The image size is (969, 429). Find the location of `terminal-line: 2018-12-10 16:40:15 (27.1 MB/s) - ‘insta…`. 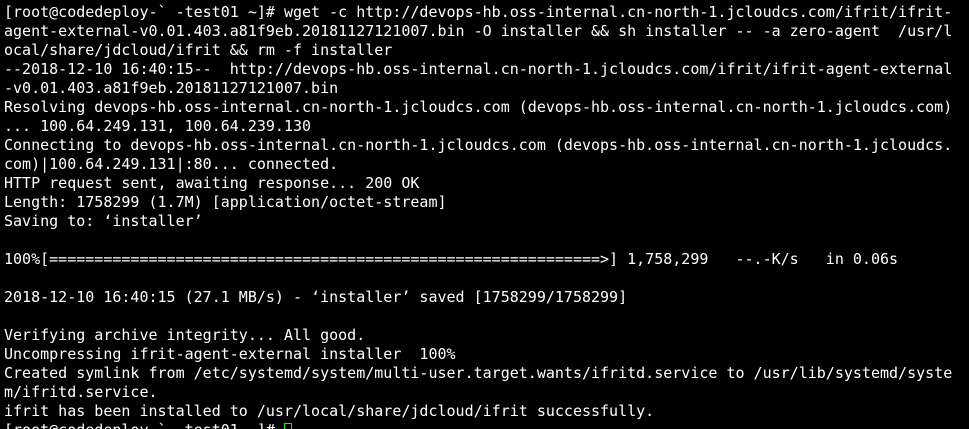

terminal-line: 2018-12-10 16:40:15 (27.1 MB/s) - ‘insta… is located at coordinates (316, 297).